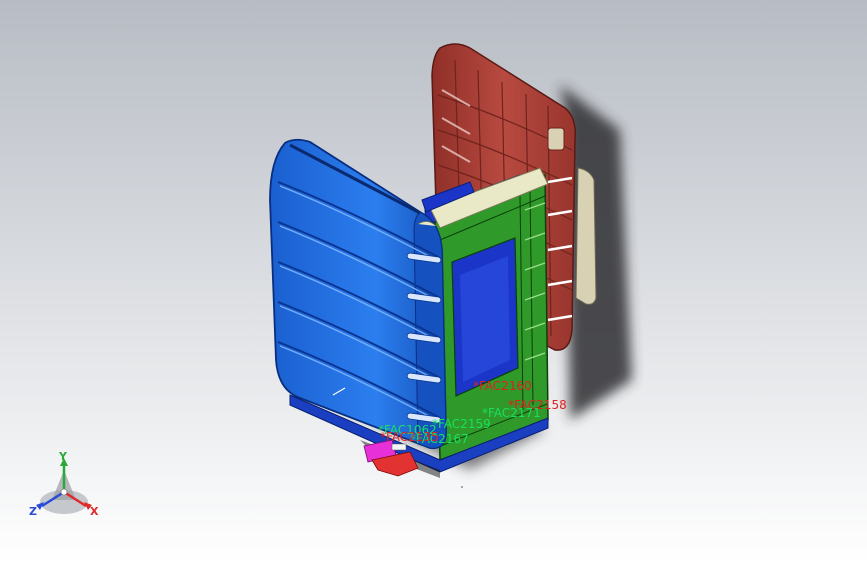 This screenshot has height=562, width=867. What do you see at coordinates (461, 424) in the screenshot?
I see `annotation-fac2159: *FAC2159` at bounding box center [461, 424].